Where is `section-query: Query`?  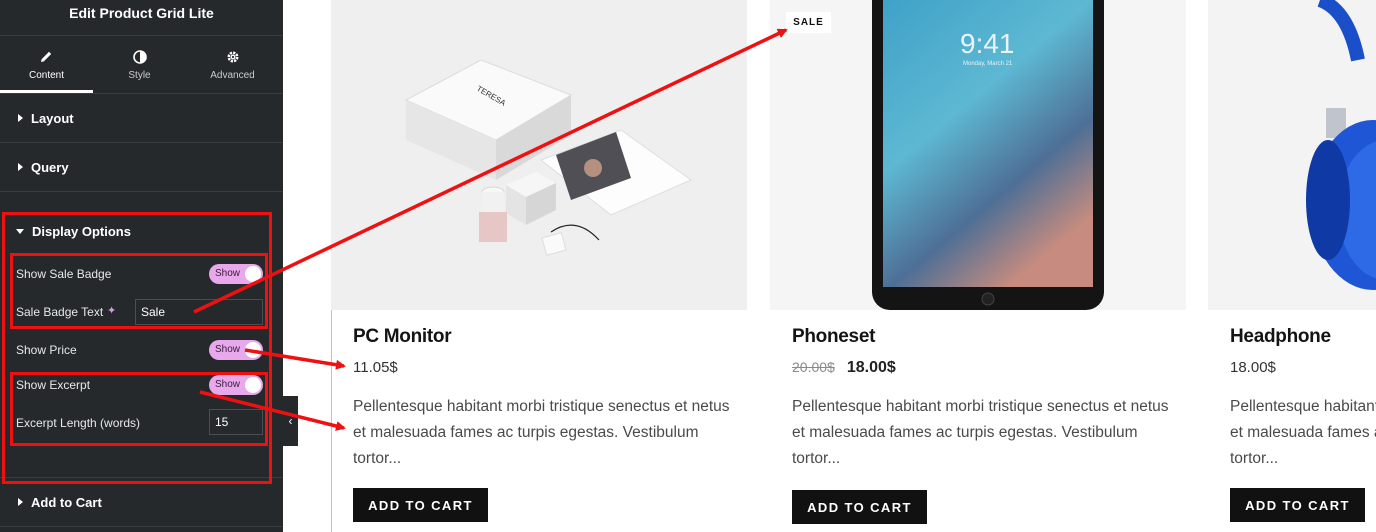
section-query: Query is located at coordinates (141, 167).